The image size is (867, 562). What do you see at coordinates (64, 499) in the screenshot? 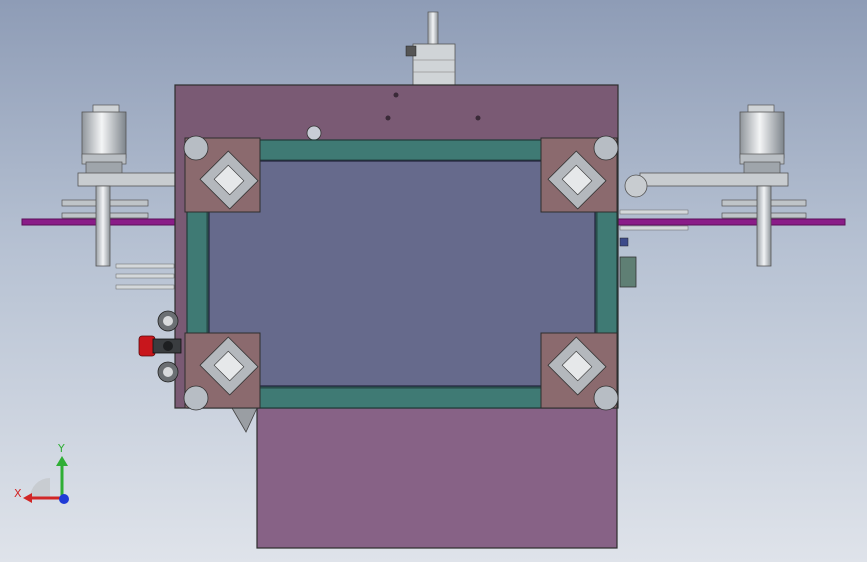
I see `z-axis-dot` at bounding box center [64, 499].